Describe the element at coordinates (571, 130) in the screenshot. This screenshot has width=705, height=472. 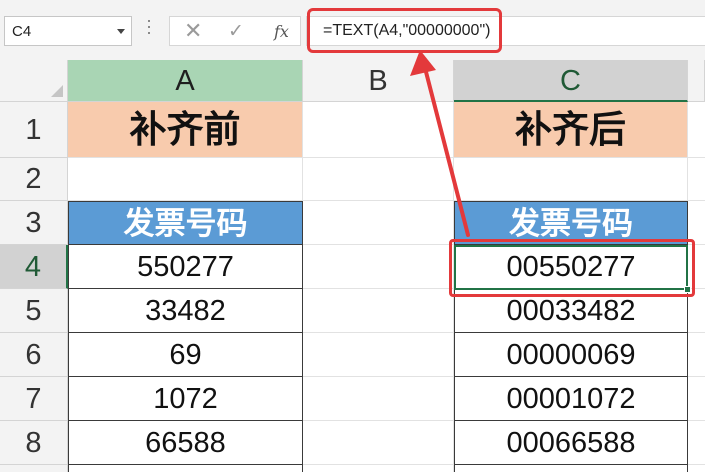
I see `cell-c1: 补齐后` at that location.